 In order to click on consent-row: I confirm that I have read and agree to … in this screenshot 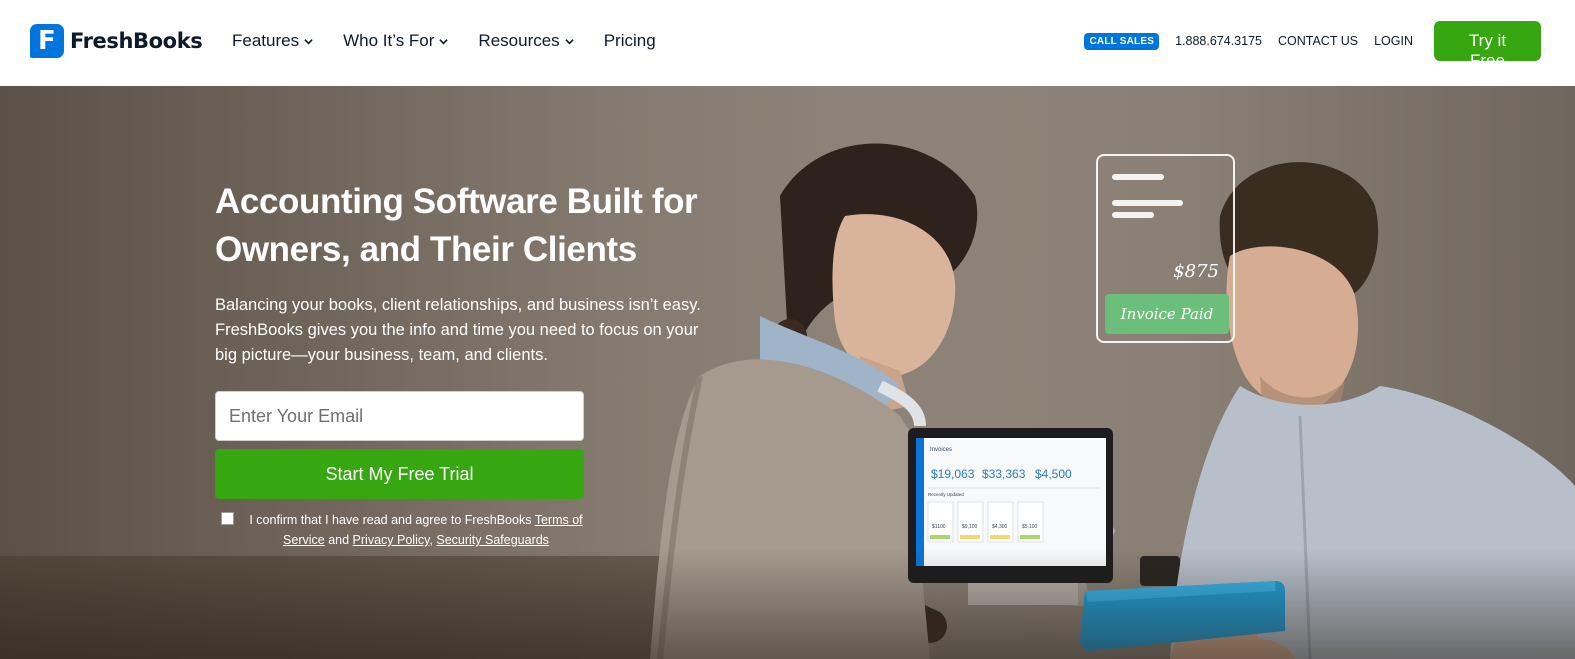, I will do `click(403, 530)`.